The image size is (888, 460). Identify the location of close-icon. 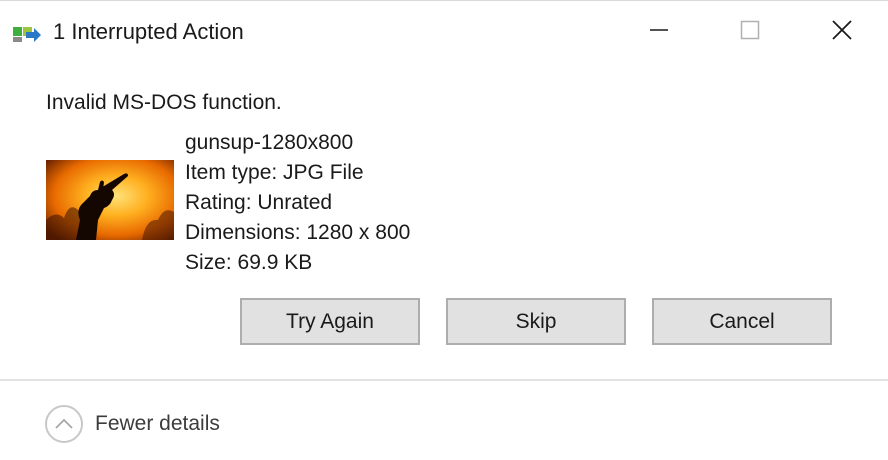
(842, 32).